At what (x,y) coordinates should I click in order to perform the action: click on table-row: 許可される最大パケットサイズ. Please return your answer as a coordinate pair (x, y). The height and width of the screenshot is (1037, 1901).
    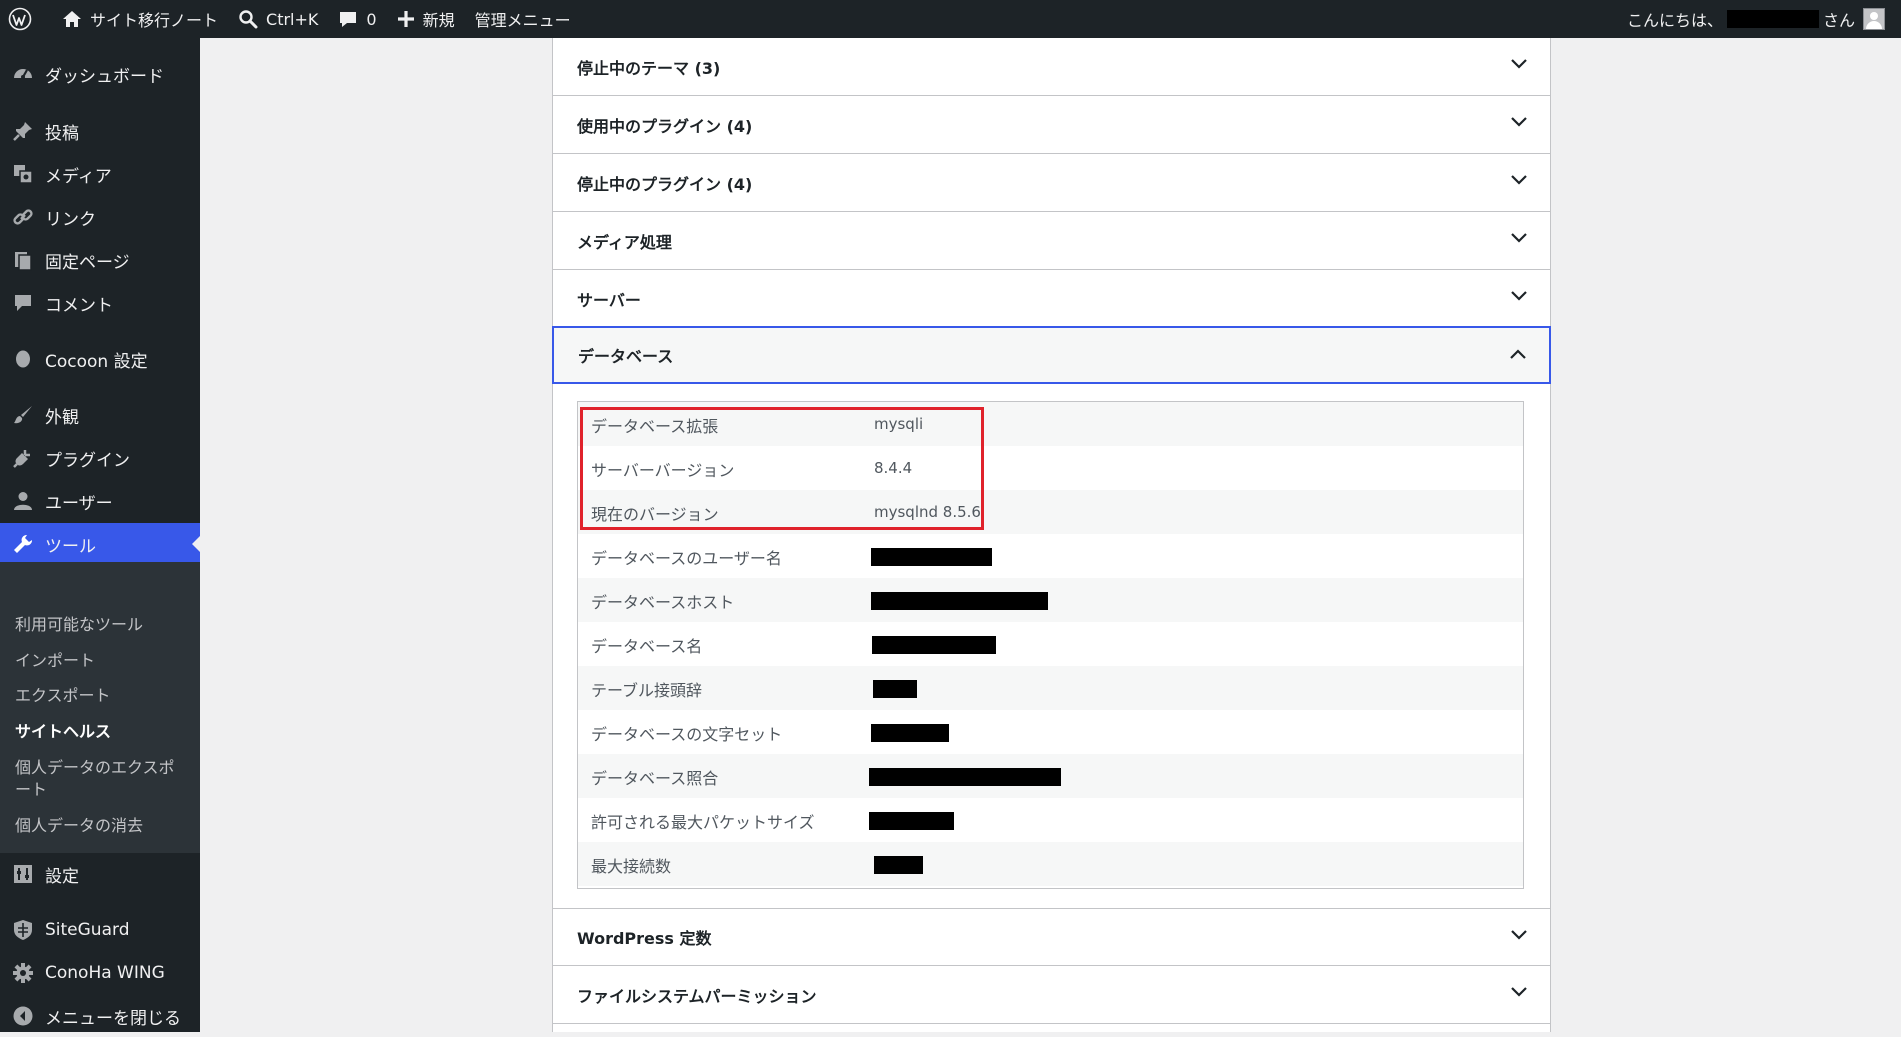
    Looking at the image, I should click on (1050, 820).